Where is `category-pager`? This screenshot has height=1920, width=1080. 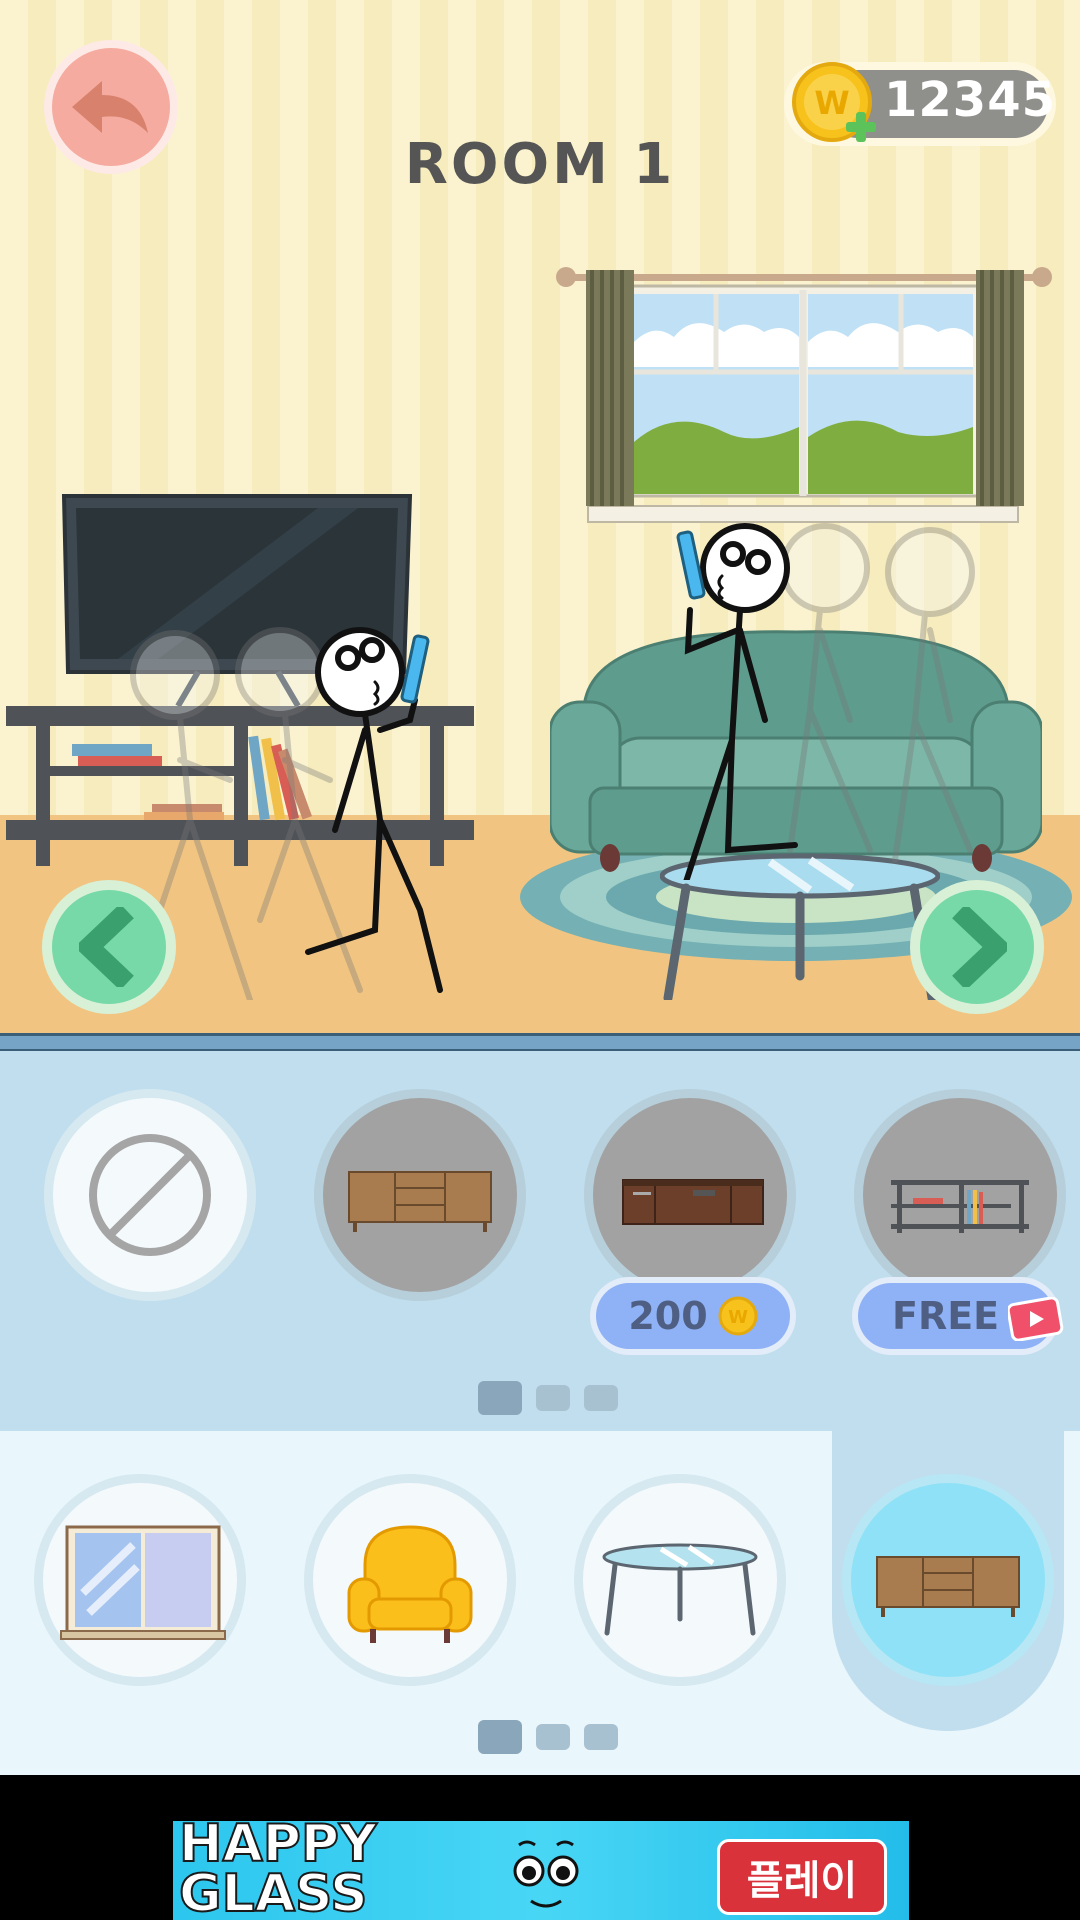 category-pager is located at coordinates (548, 1737).